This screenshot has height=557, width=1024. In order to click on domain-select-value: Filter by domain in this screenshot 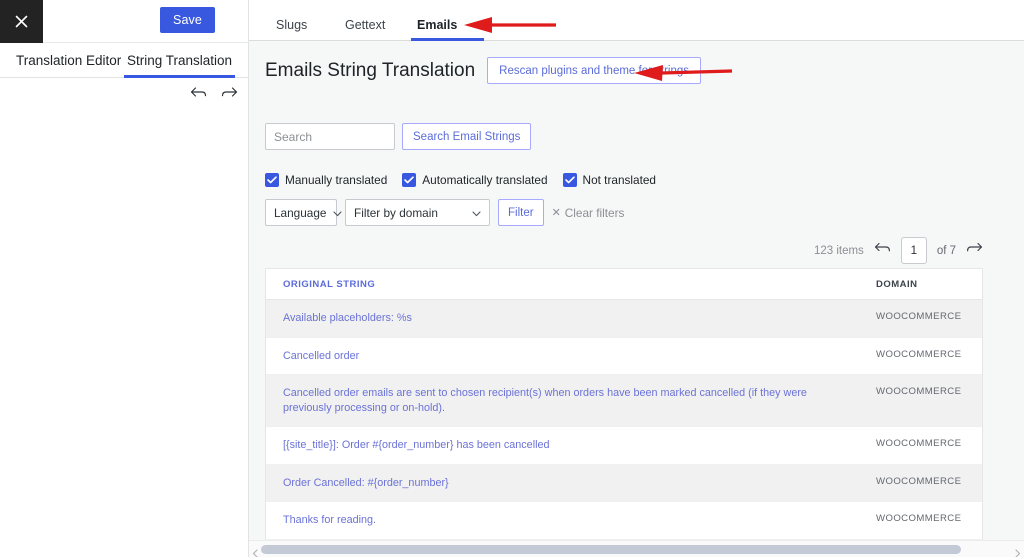, I will do `click(396, 212)`.